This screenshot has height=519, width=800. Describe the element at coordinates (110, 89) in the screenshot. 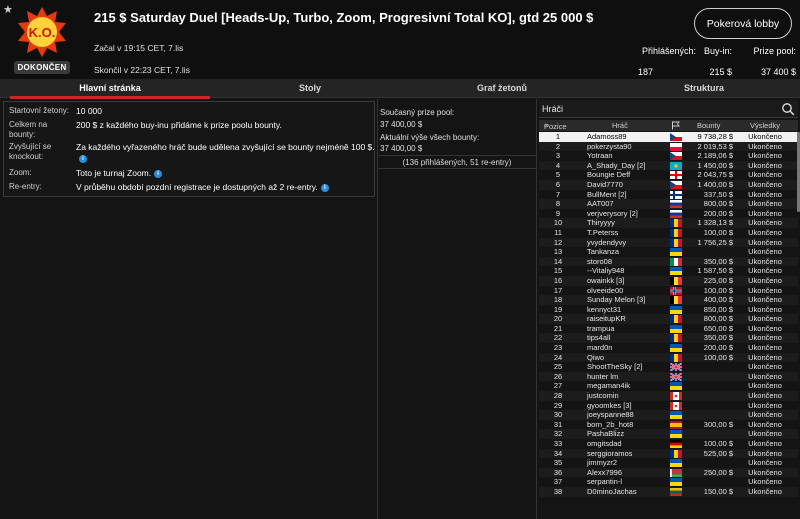

I see `tab-main: Hlavní stránka` at that location.